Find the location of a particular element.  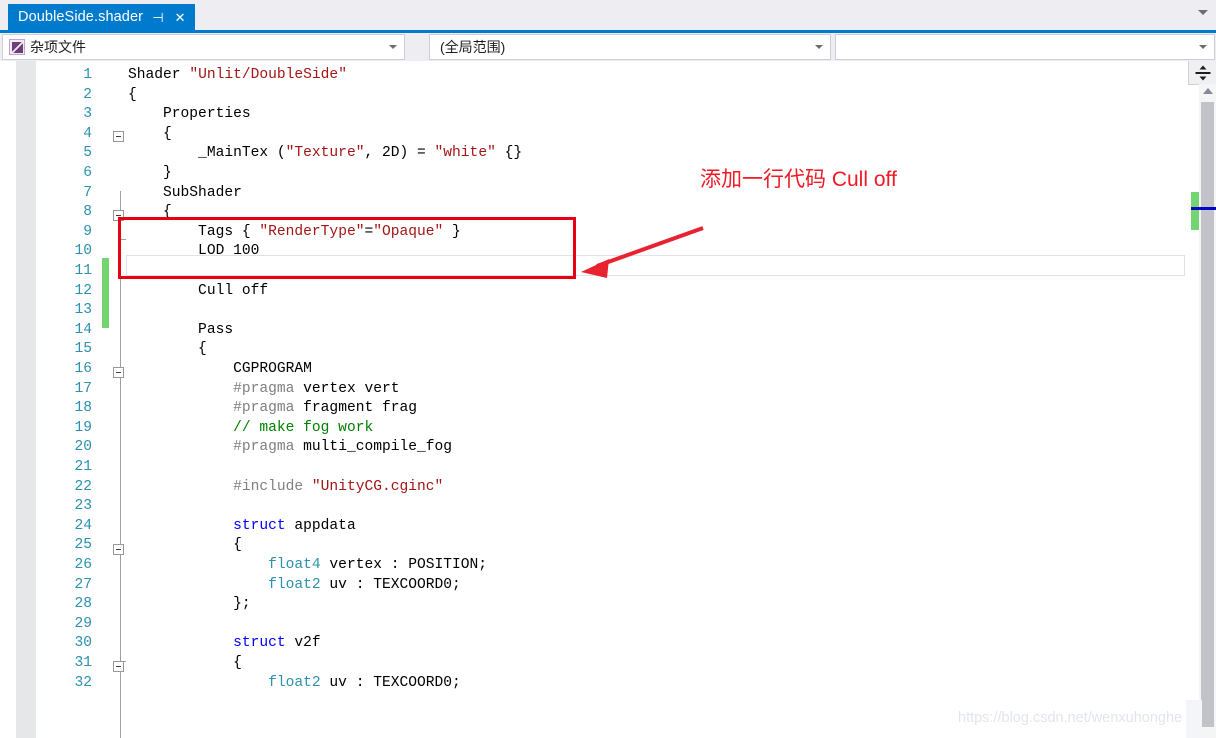

code-line: 26 float4 vertex : POSITION; is located at coordinates (608, 566).